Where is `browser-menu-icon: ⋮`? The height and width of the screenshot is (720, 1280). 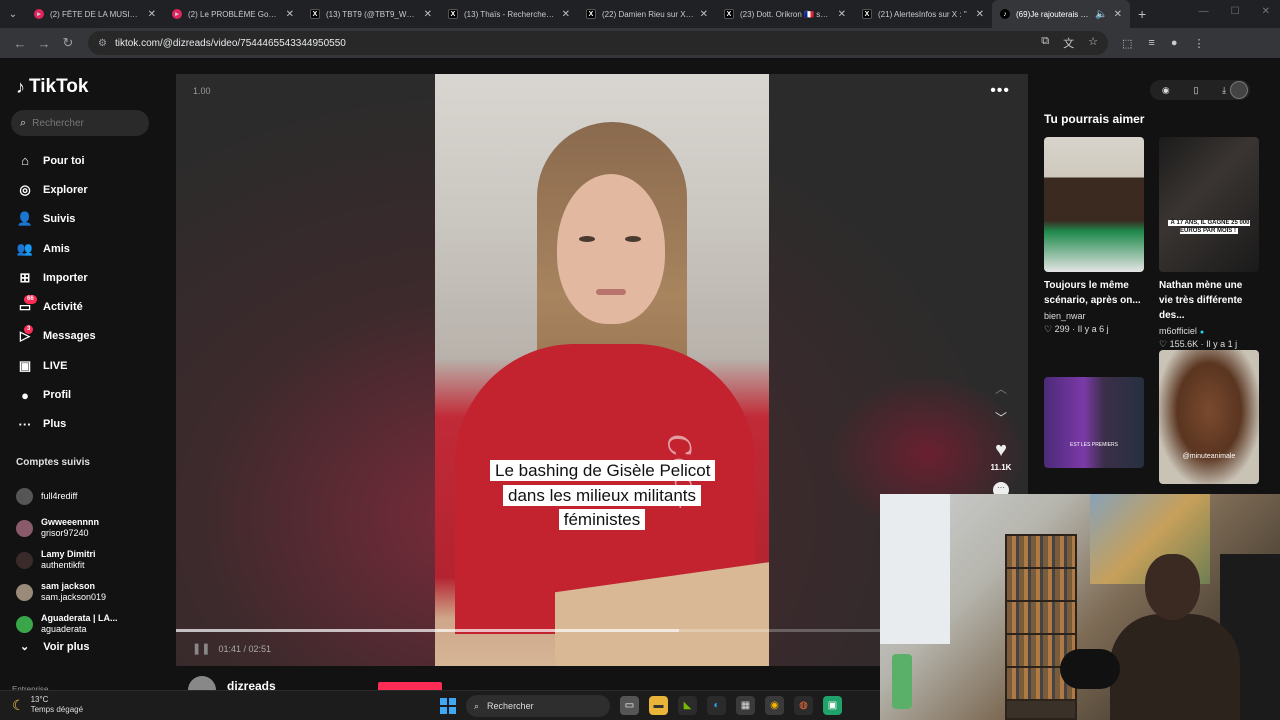
browser-menu-icon: ⋮ is located at coordinates (1198, 43).